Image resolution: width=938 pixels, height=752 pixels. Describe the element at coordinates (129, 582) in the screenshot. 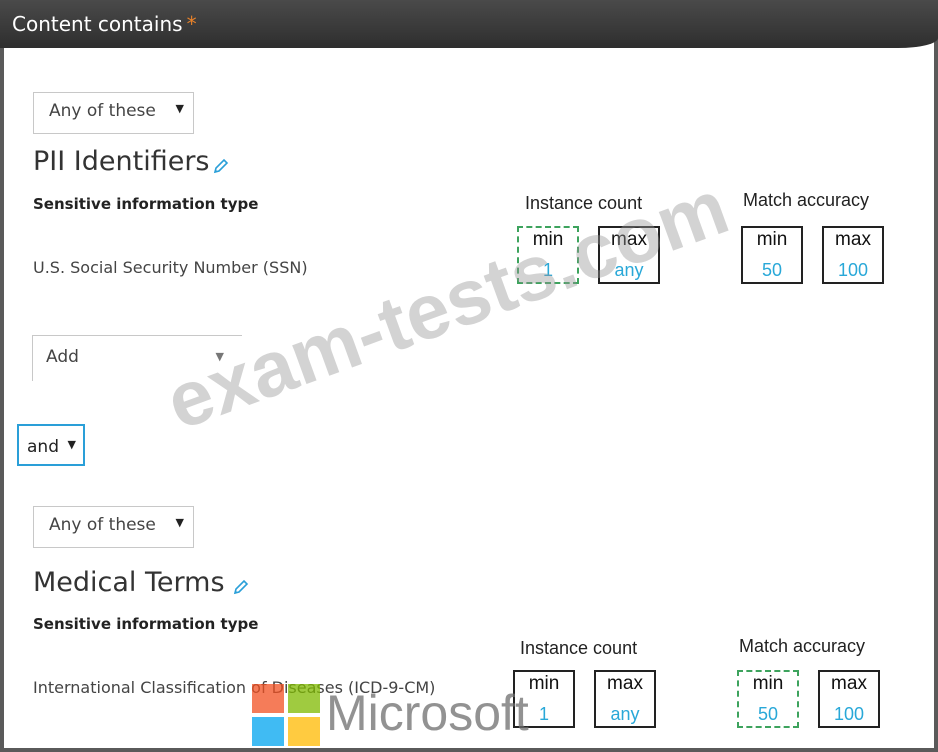

I see `group-title: Medical Terms` at that location.